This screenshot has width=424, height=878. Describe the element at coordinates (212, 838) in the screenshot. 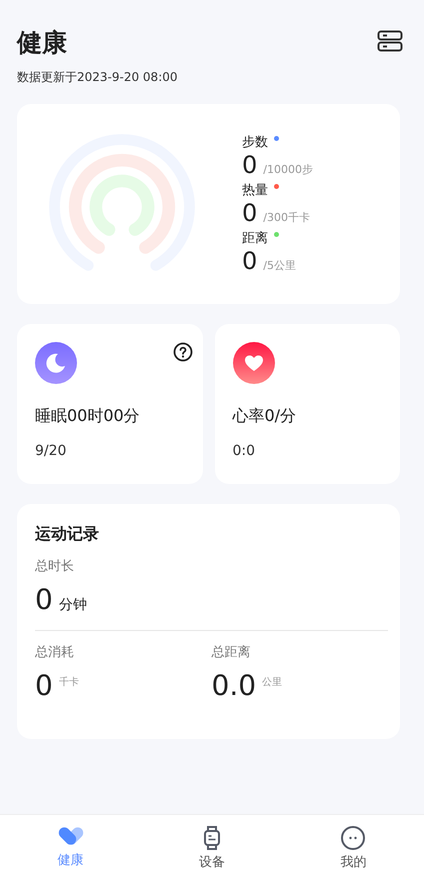

I see `watch-icon` at that location.